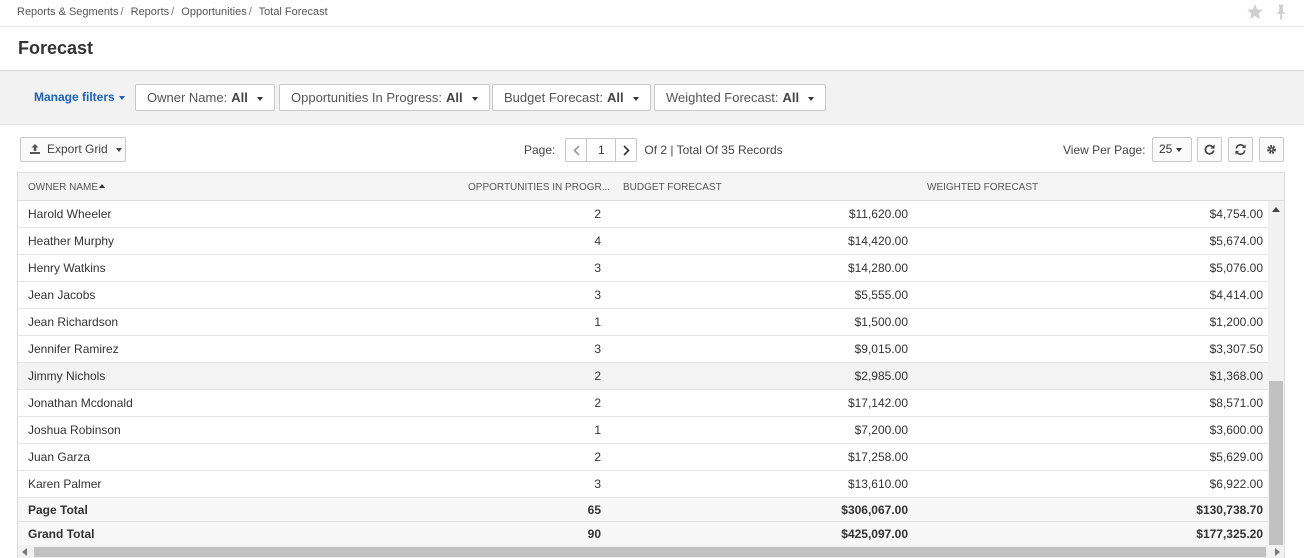  Describe the element at coordinates (24, 552) in the screenshot. I see `scroll-left-arrow-icon` at that location.